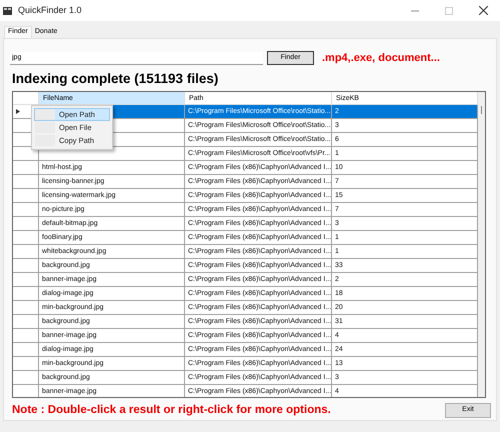 Image resolution: width=500 pixels, height=432 pixels. I want to click on note-text: Note : Double-click a result or right-click for more options., so click(171, 410).